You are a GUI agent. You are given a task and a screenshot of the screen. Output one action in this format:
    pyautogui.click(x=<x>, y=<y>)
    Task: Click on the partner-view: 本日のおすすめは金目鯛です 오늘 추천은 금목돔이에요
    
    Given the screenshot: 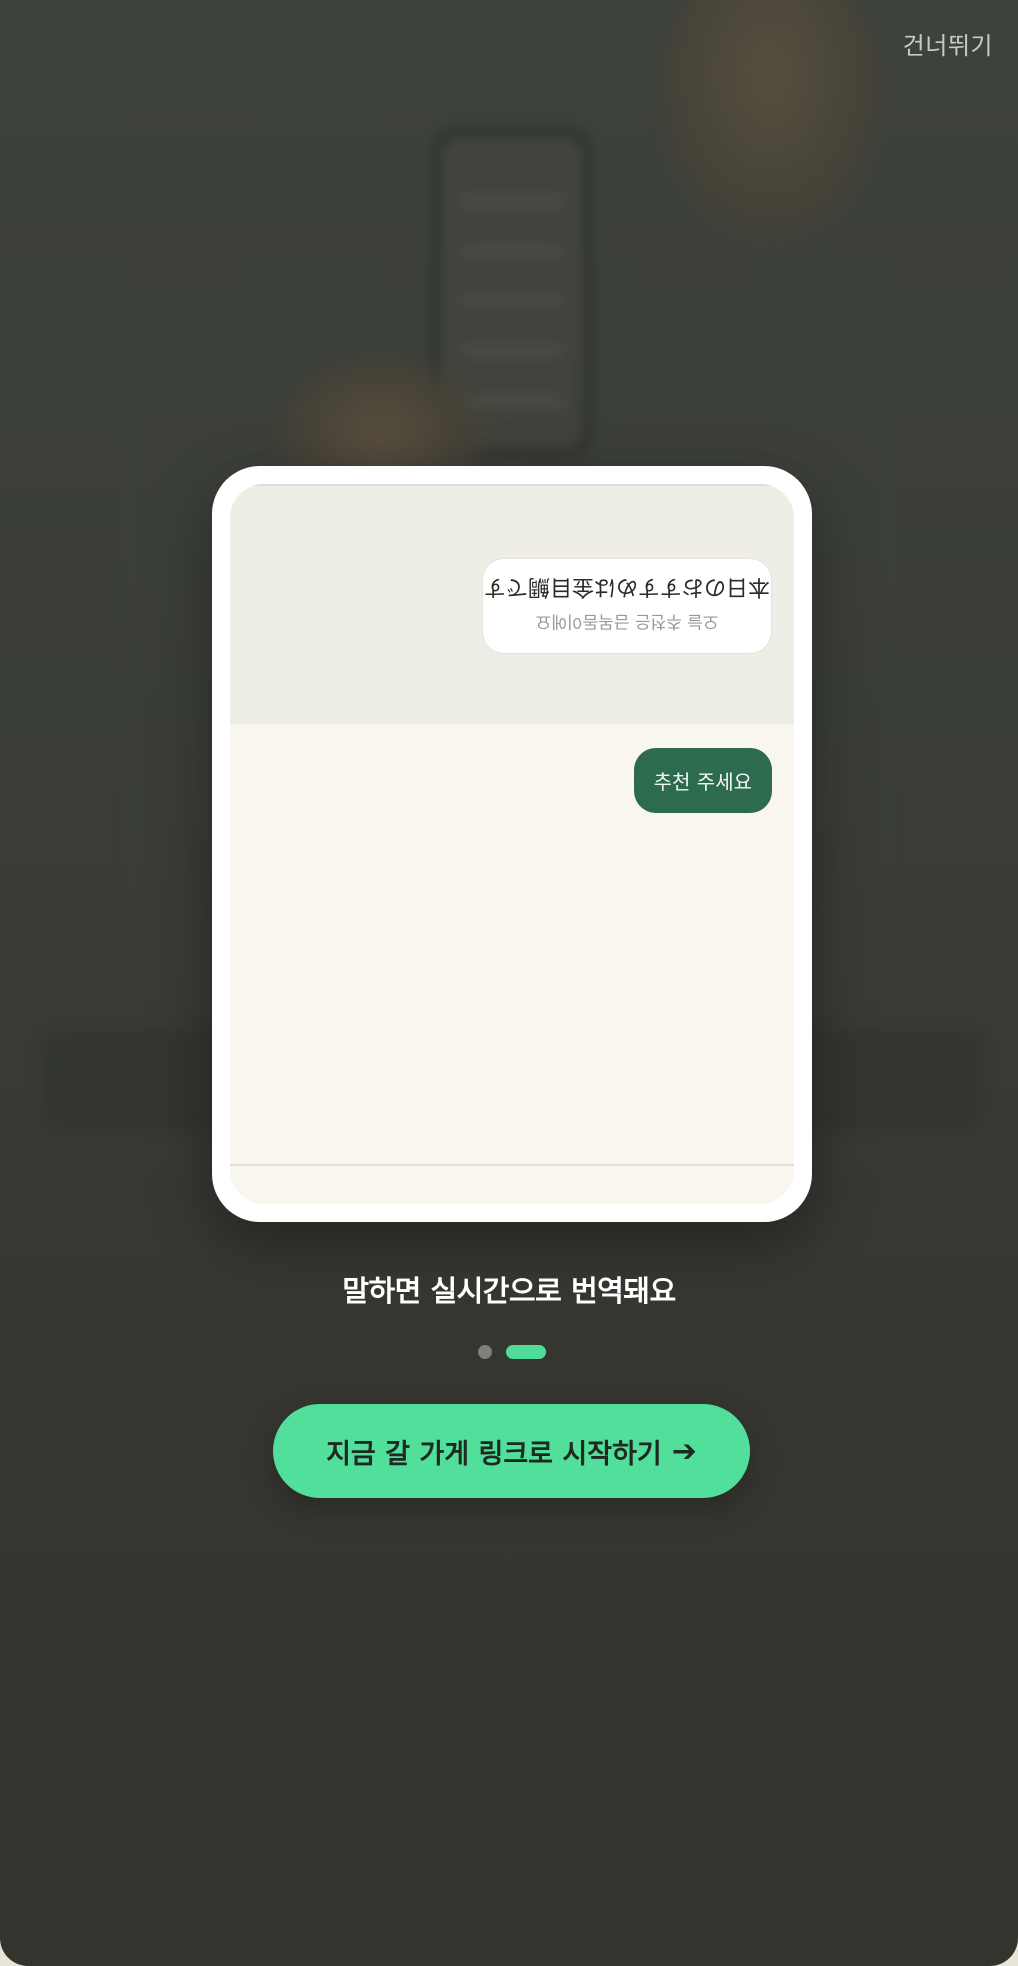 What is the action you would take?
    pyautogui.click(x=512, y=604)
    